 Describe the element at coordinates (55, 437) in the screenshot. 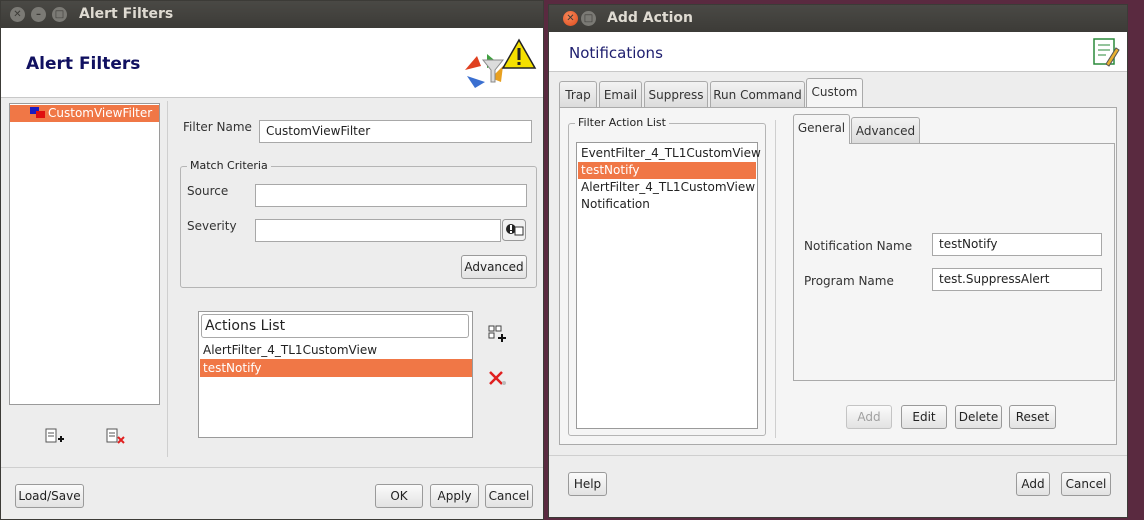

I see `add-filter-icon` at that location.